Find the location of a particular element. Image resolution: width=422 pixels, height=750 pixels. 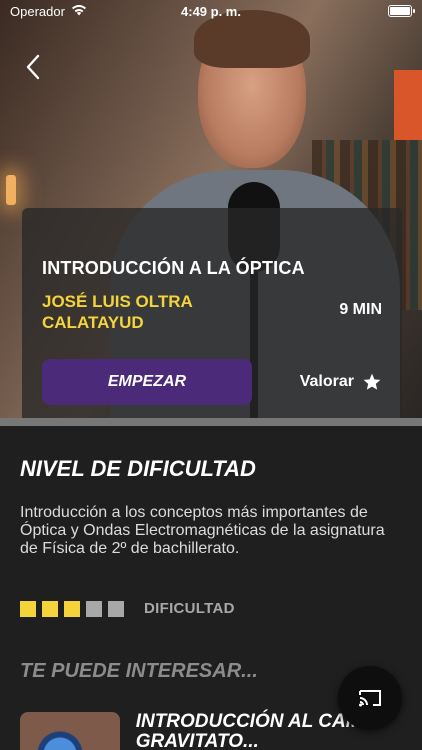

difficulty-rating: DIFICULTAD is located at coordinates (212, 608).